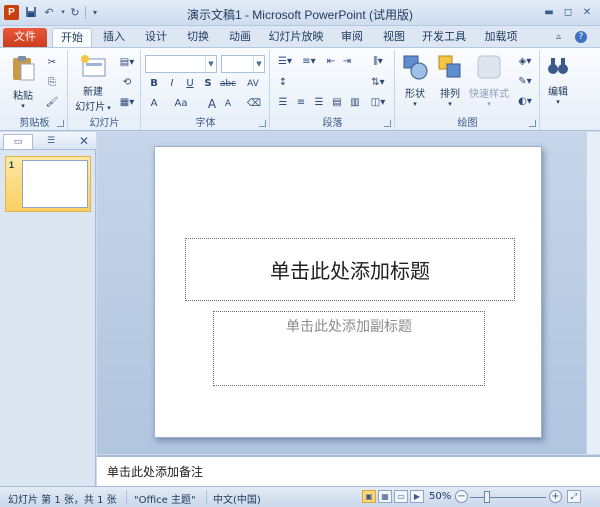 The height and width of the screenshot is (507, 600). What do you see at coordinates (24, 68) in the screenshot?
I see `paste-icon` at bounding box center [24, 68].